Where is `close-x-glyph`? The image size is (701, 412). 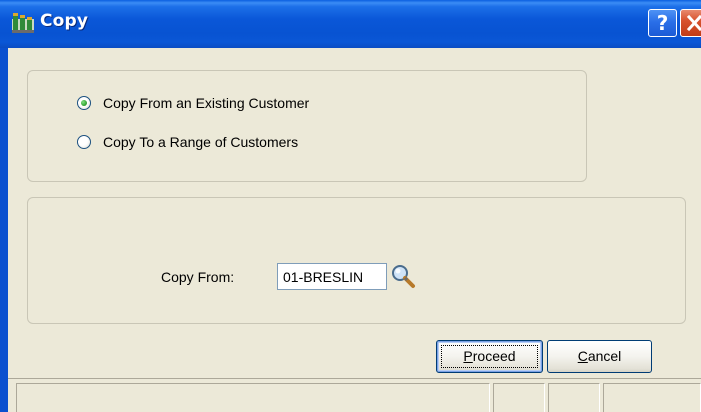
close-x-glyph is located at coordinates (693, 23).